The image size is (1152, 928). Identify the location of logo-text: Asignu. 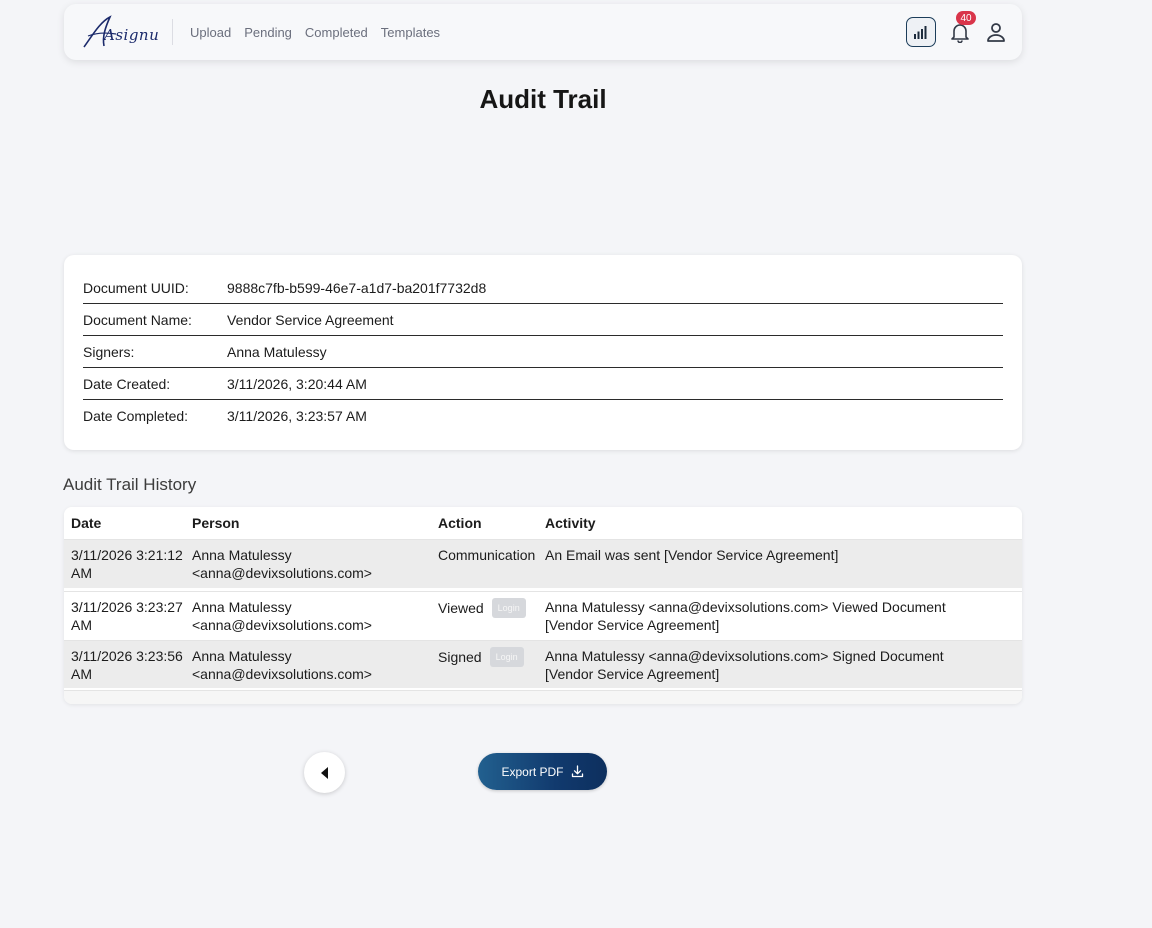
(132, 35).